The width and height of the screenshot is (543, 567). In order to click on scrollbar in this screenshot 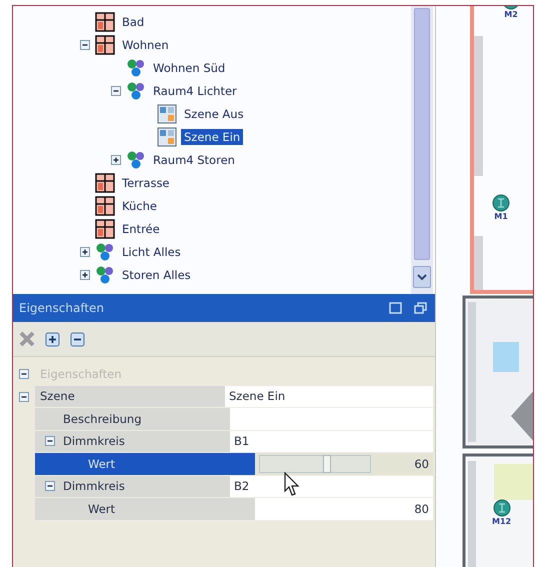, I will do `click(422, 150)`.